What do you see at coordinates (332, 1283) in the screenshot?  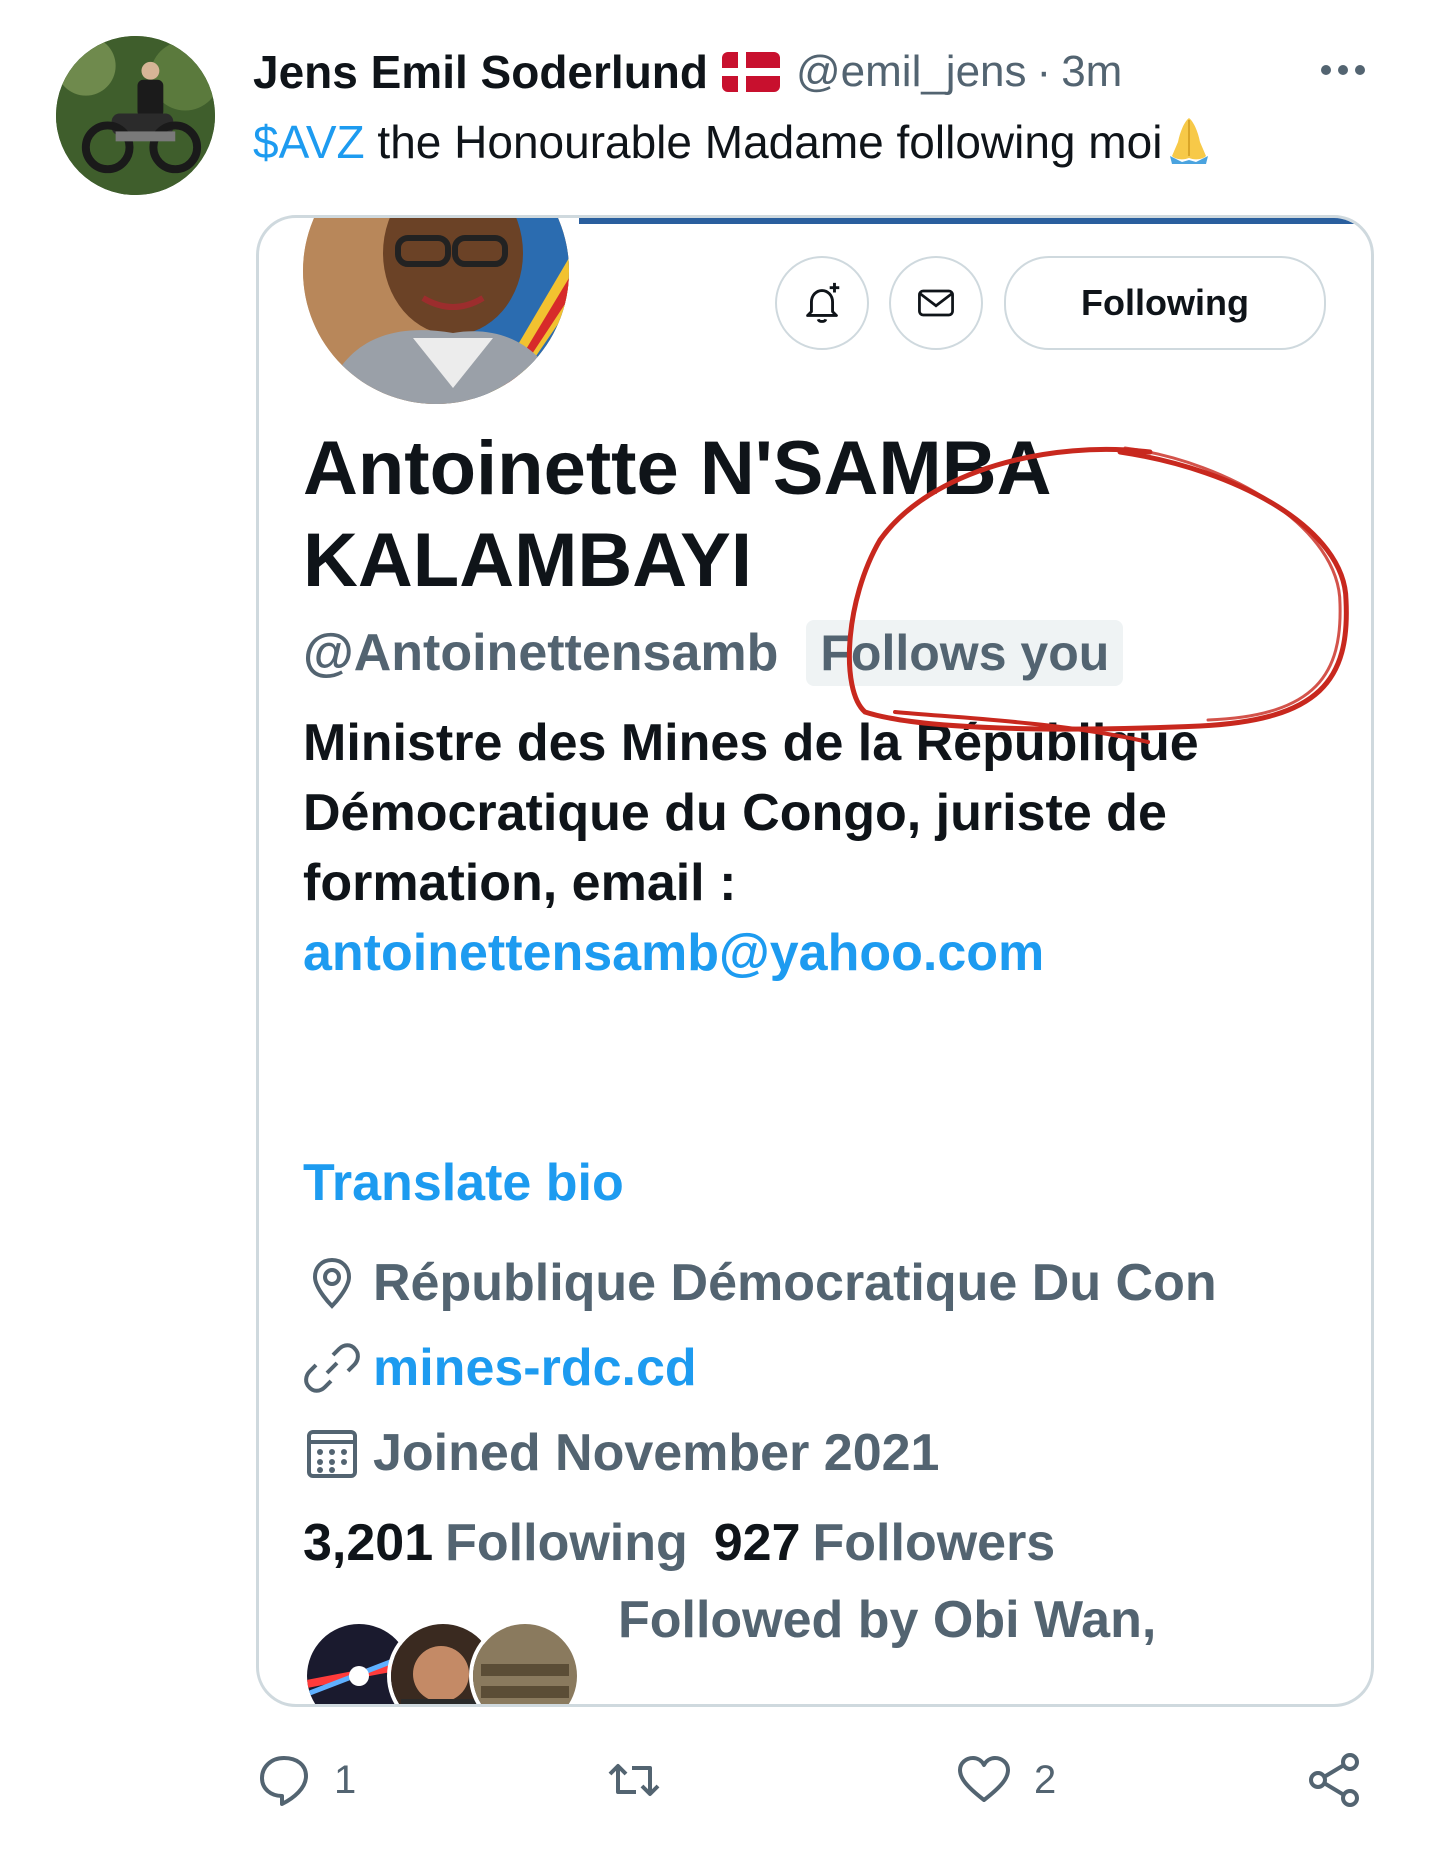 I see `location-pin-icon` at bounding box center [332, 1283].